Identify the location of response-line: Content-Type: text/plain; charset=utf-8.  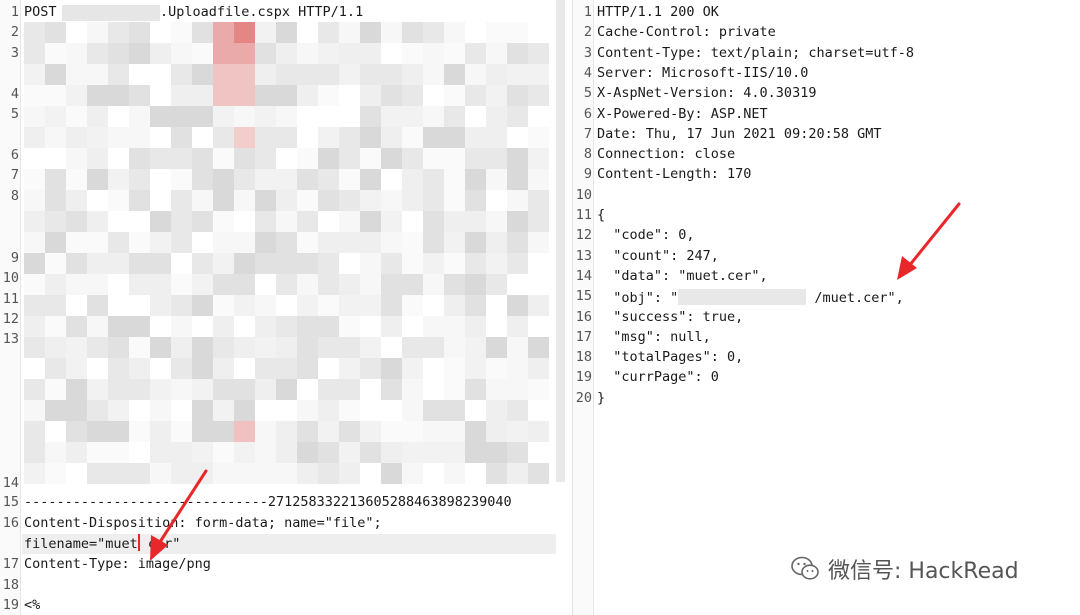
(755, 52).